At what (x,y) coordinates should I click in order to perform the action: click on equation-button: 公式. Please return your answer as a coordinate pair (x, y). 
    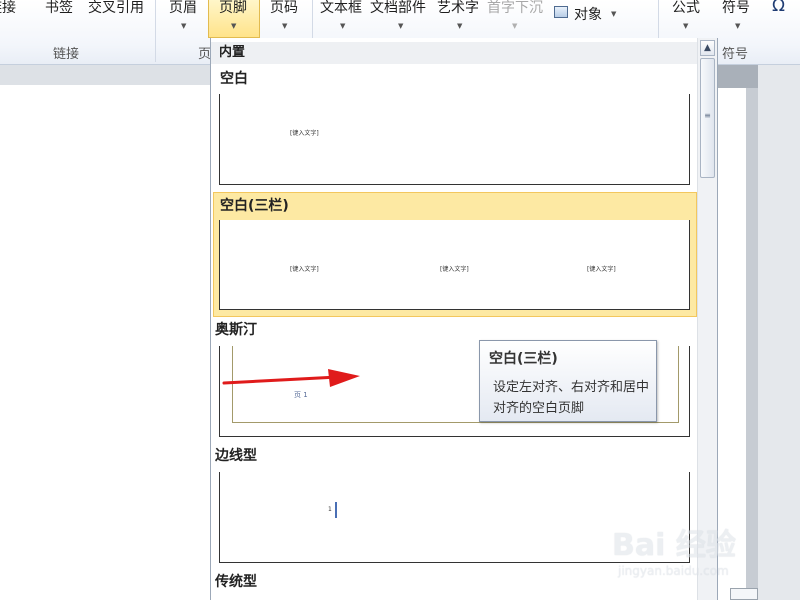
    Looking at the image, I should click on (686, 8).